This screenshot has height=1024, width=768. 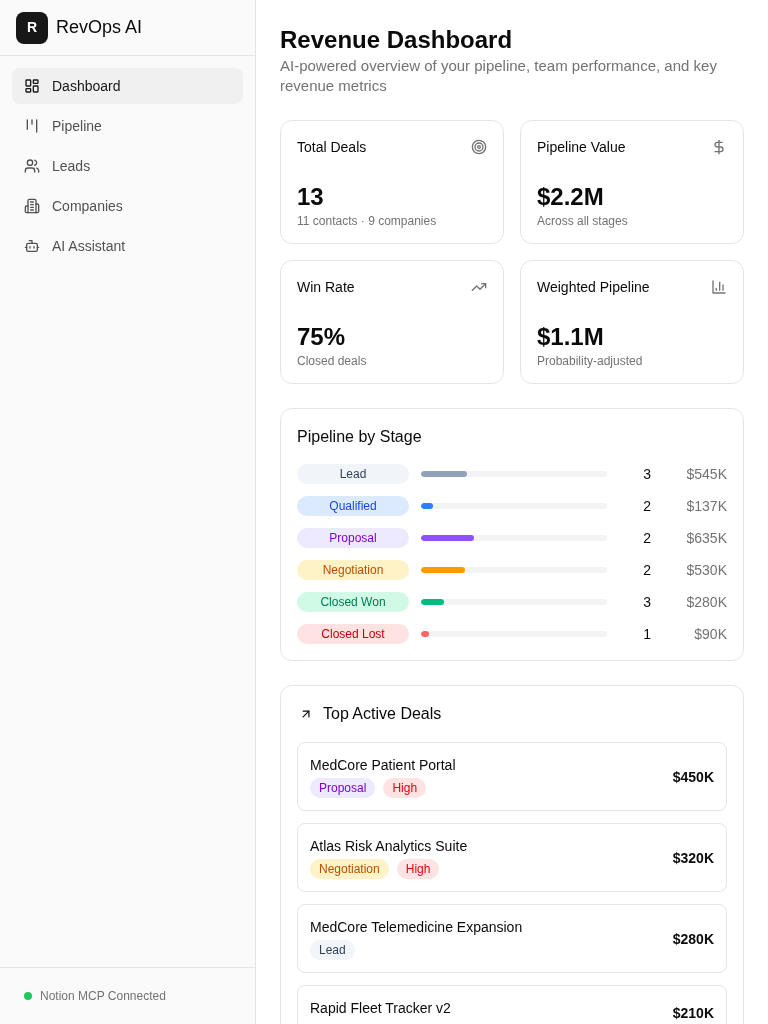 I want to click on app-name: RevOps AI, so click(x=99, y=27).